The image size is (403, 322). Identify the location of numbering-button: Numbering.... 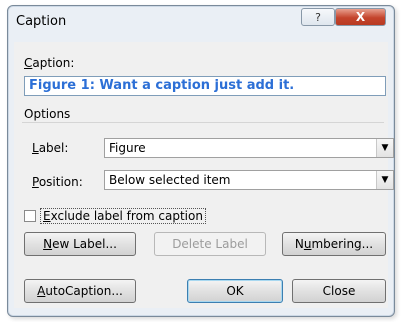
(334, 244).